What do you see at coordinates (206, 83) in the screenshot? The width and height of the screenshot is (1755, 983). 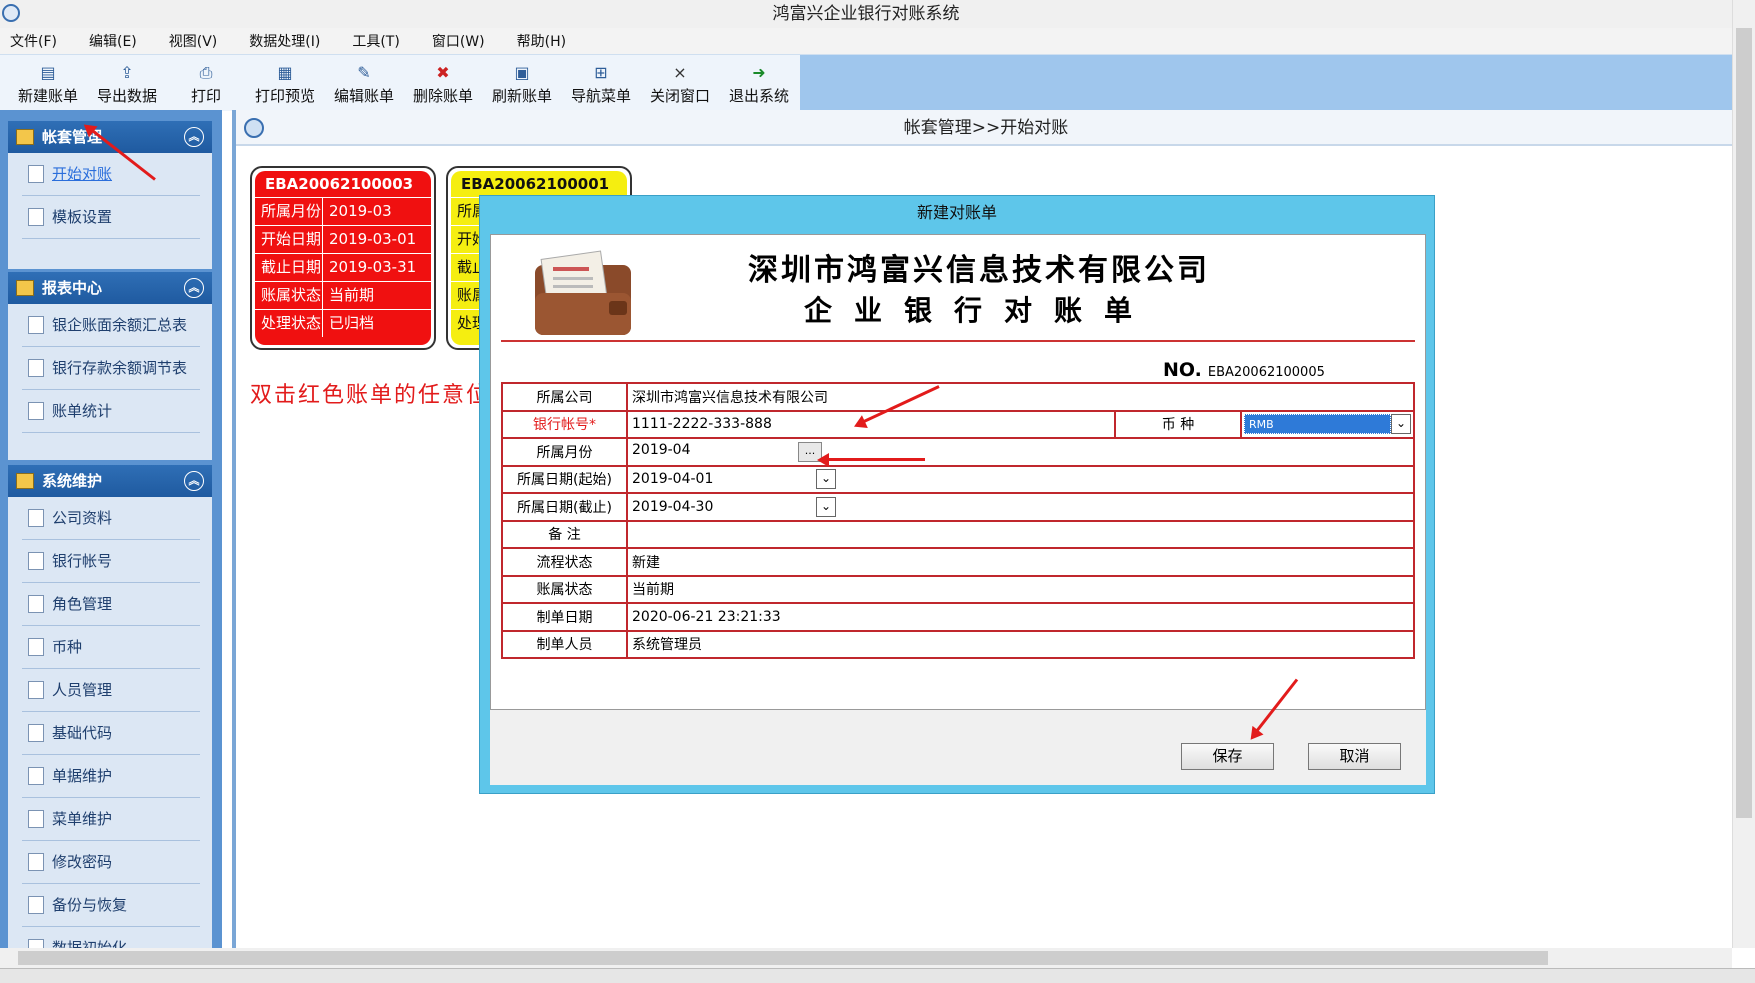 I see `print-button: ⎙ 打印` at bounding box center [206, 83].